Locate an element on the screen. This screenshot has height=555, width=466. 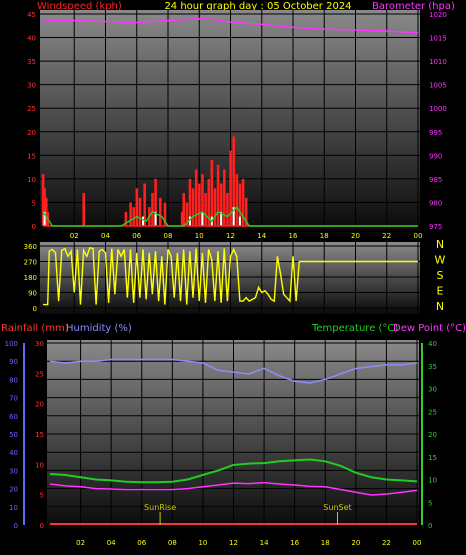
barometer-tick-labels: 975 980 985 990 995 1000 1005 1010 1015 1020 is located at coordinates (438, 121).